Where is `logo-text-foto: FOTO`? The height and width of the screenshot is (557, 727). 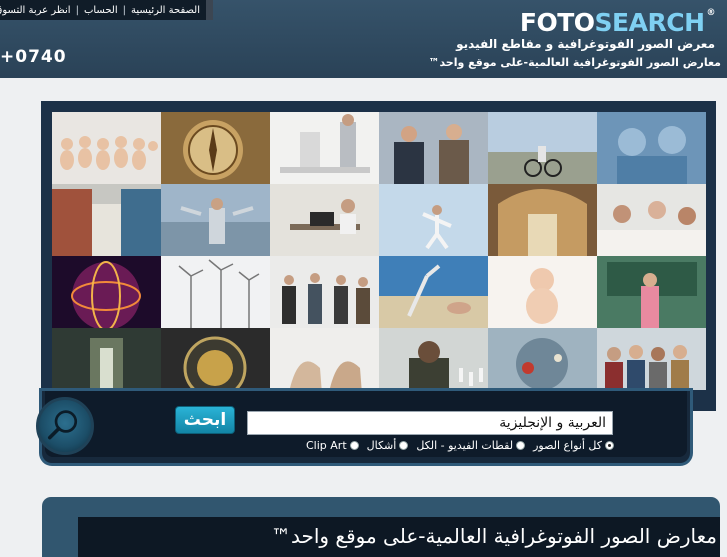
logo-text-foto: FOTO is located at coordinates (557, 22).